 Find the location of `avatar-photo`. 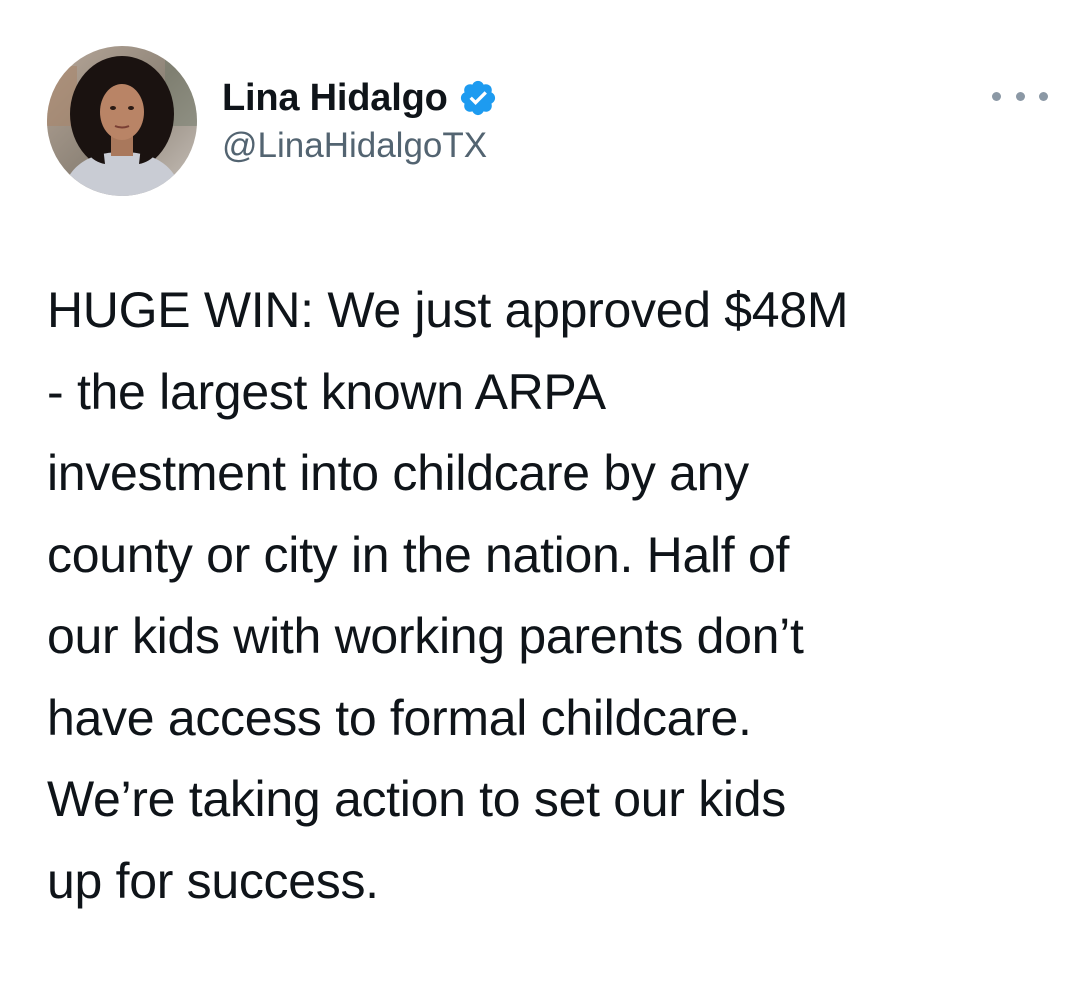

avatar-photo is located at coordinates (122, 121).